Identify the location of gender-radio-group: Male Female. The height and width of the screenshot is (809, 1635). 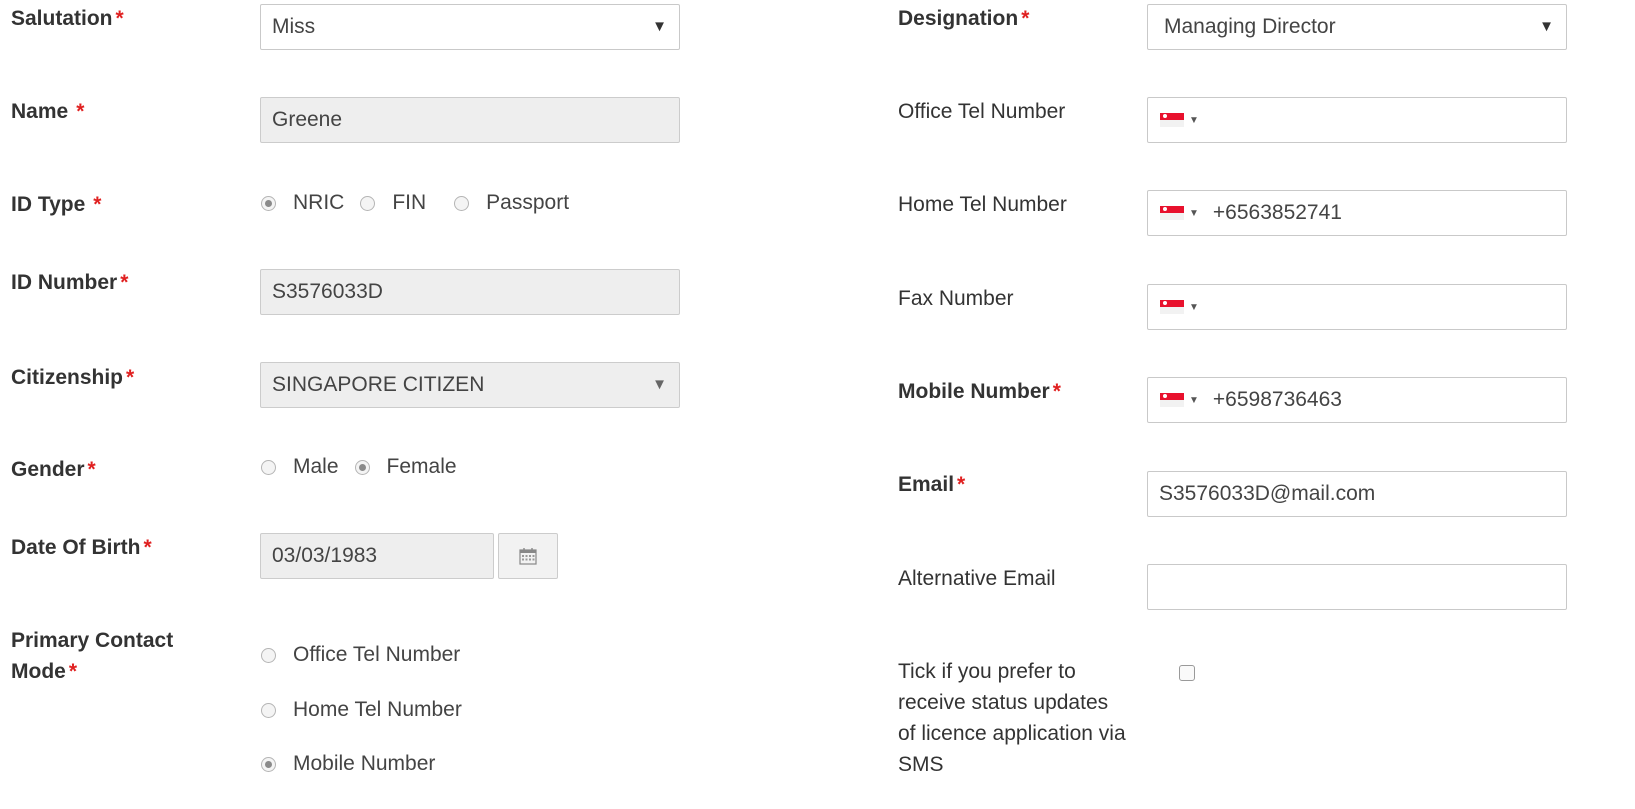
(367, 467).